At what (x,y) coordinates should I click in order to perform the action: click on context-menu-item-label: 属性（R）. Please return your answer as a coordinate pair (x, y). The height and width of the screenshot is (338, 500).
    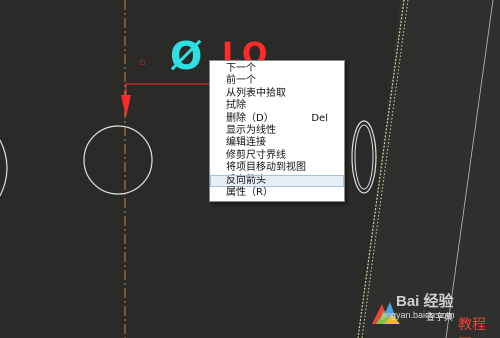
    Looking at the image, I should click on (249, 192).